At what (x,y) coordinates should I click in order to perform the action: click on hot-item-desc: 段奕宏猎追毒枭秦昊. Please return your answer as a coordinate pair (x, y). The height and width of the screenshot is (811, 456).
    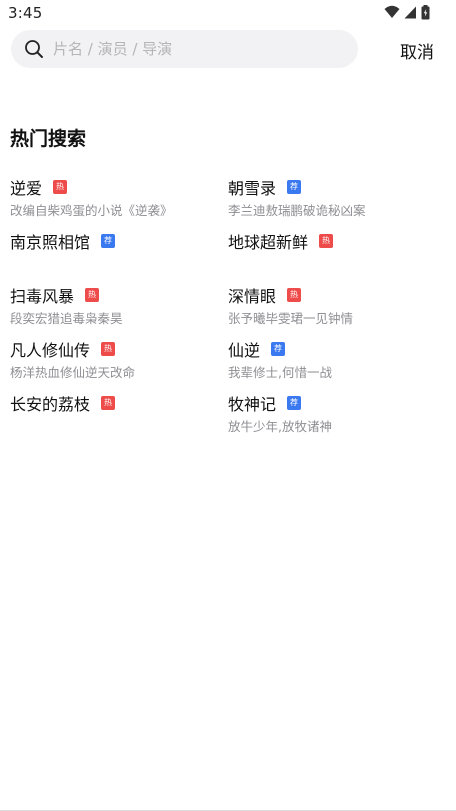
    Looking at the image, I should click on (66, 318).